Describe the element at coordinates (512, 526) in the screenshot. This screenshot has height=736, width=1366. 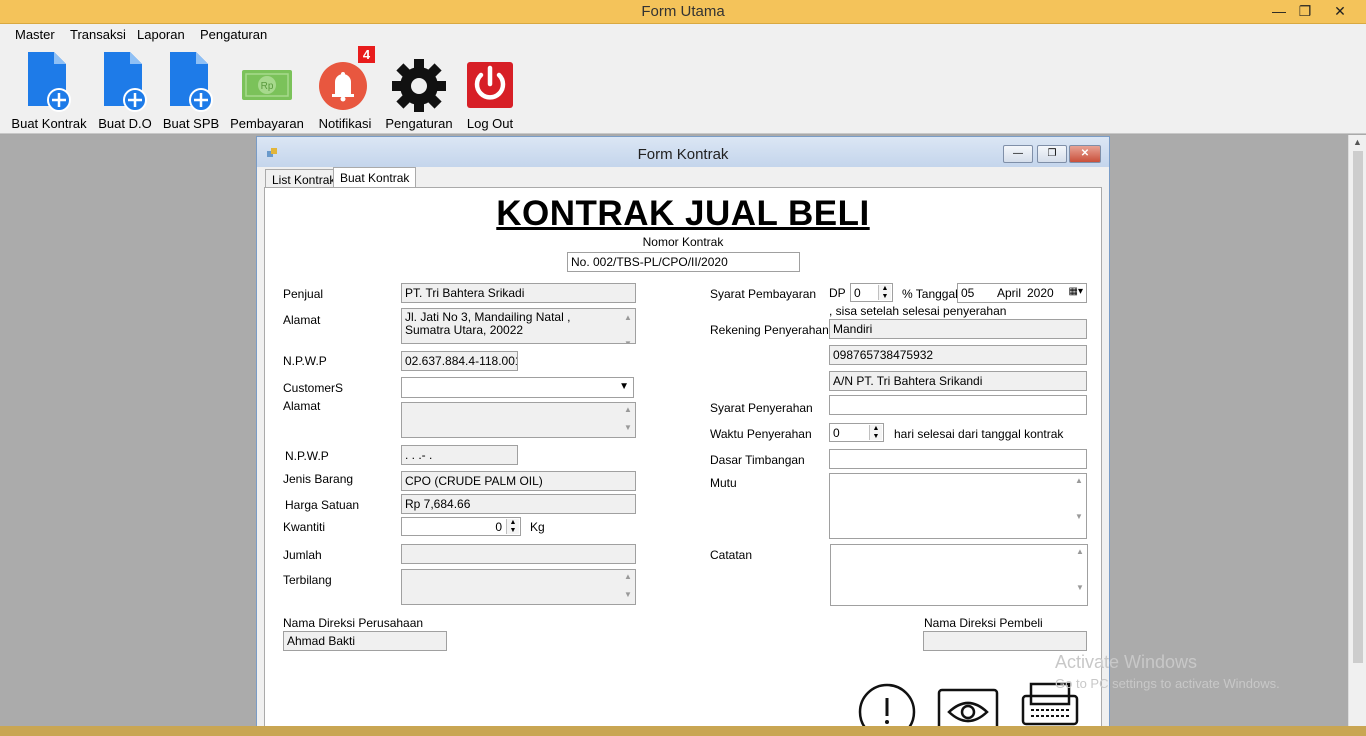
I see `kwantiti-spin-buttons: ▲ ▼` at that location.